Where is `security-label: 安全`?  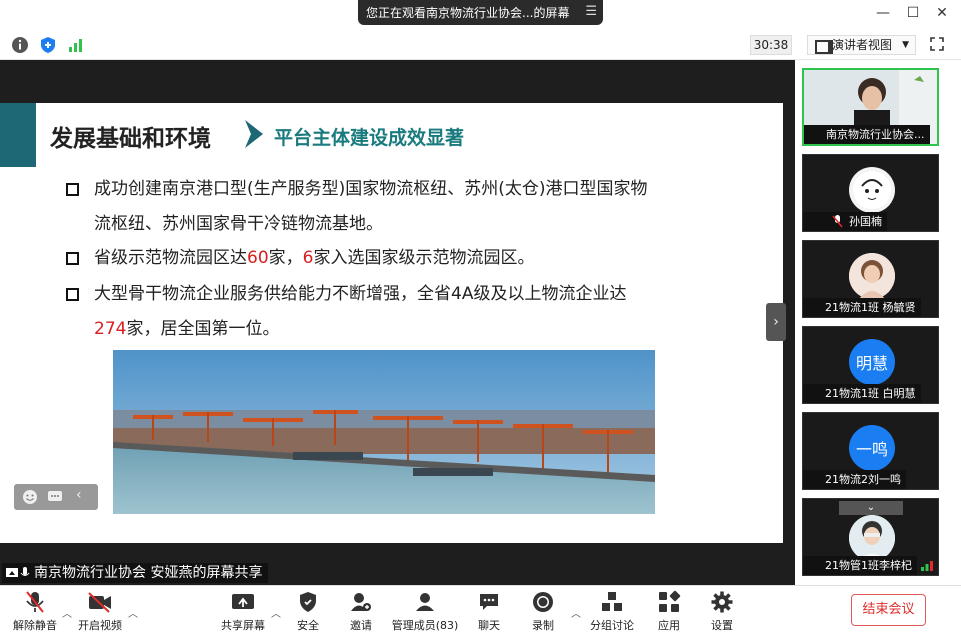 security-label: 安全 is located at coordinates (308, 625).